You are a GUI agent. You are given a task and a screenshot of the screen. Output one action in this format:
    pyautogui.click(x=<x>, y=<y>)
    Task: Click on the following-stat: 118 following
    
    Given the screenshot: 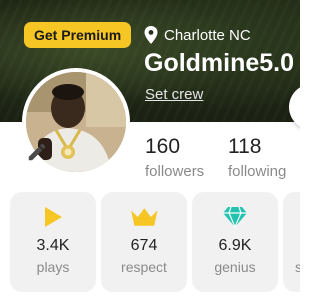 What is the action you would take?
    pyautogui.click(x=257, y=158)
    